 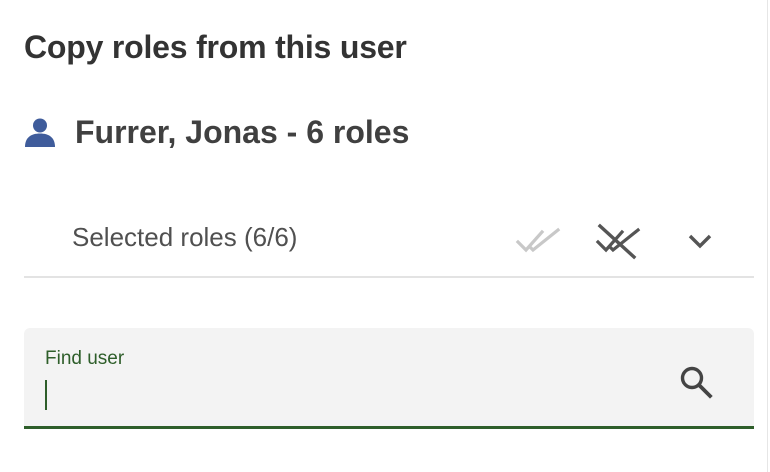 I want to click on search-icon, so click(x=696, y=382).